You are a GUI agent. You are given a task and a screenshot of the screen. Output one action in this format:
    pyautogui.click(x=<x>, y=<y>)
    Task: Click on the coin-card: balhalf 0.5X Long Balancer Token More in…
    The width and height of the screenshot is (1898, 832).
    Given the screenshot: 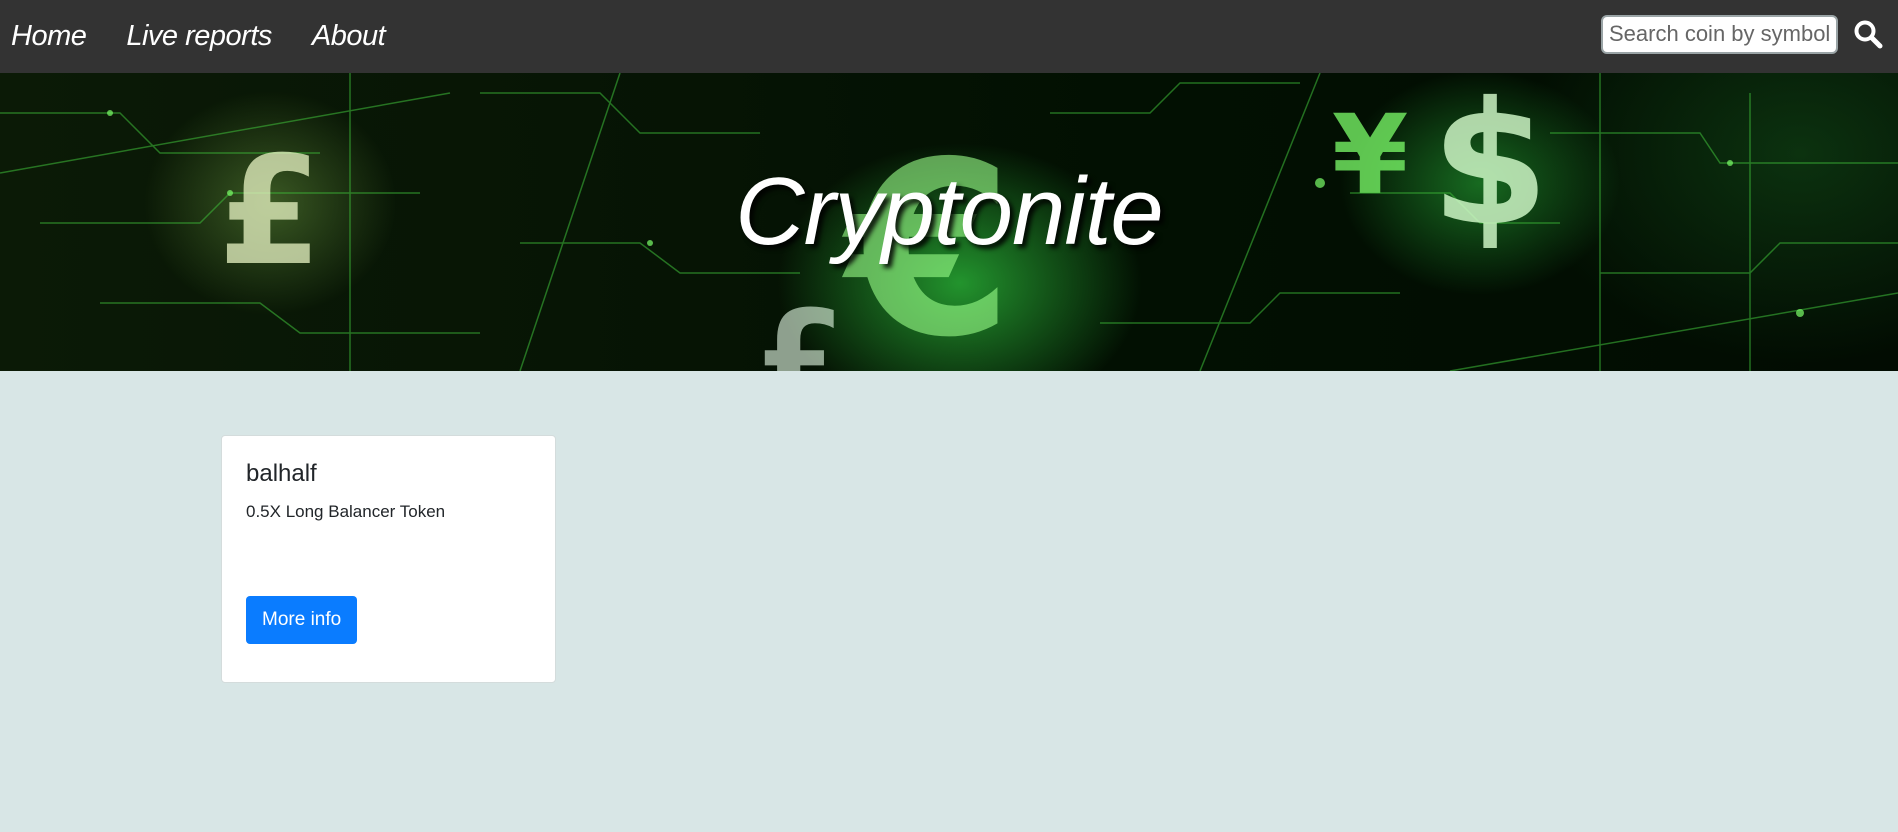 What is the action you would take?
    pyautogui.click(x=388, y=559)
    